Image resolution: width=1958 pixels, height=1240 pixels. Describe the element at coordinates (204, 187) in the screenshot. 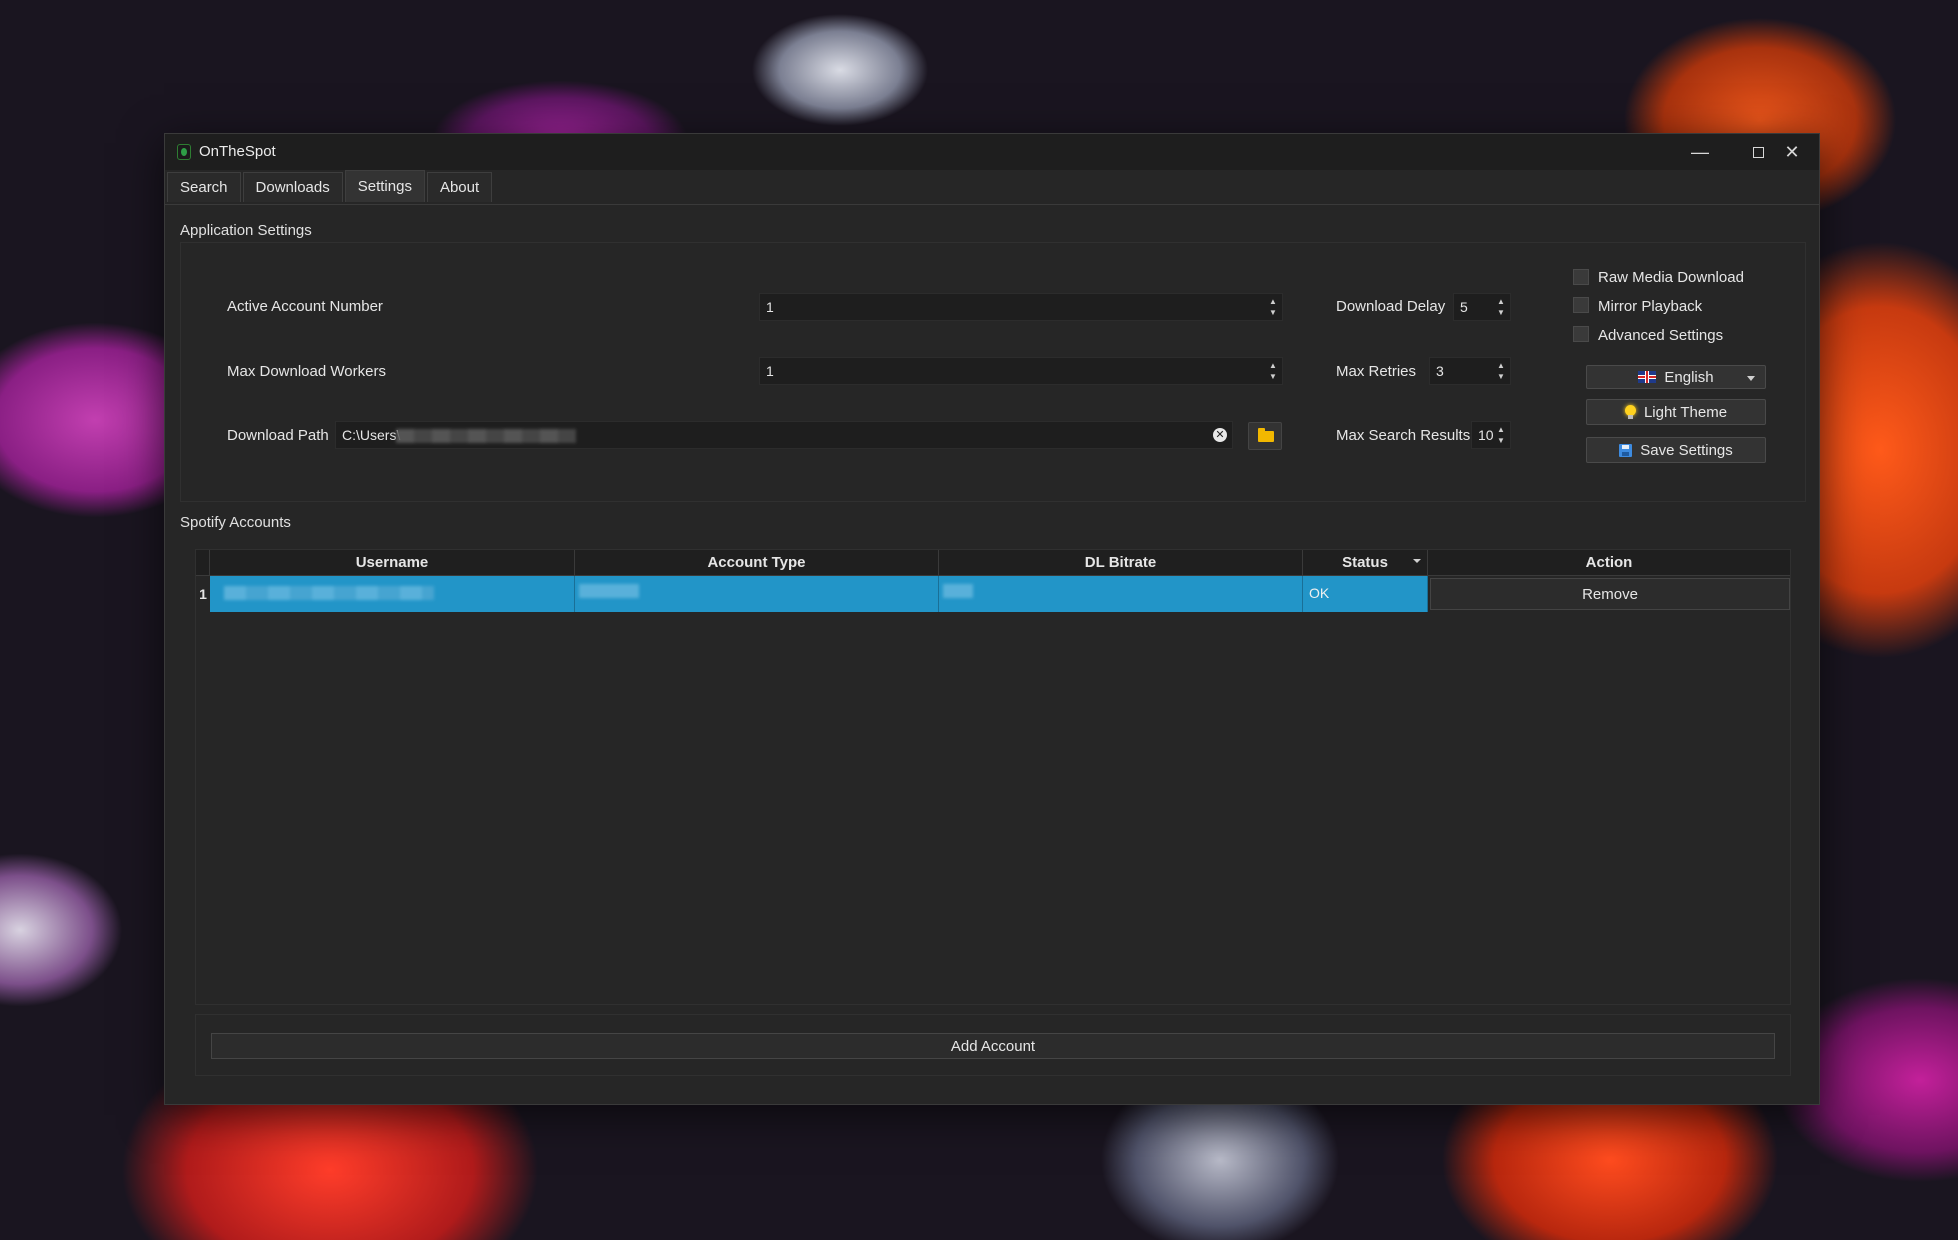

I see `tab-search: Search` at that location.